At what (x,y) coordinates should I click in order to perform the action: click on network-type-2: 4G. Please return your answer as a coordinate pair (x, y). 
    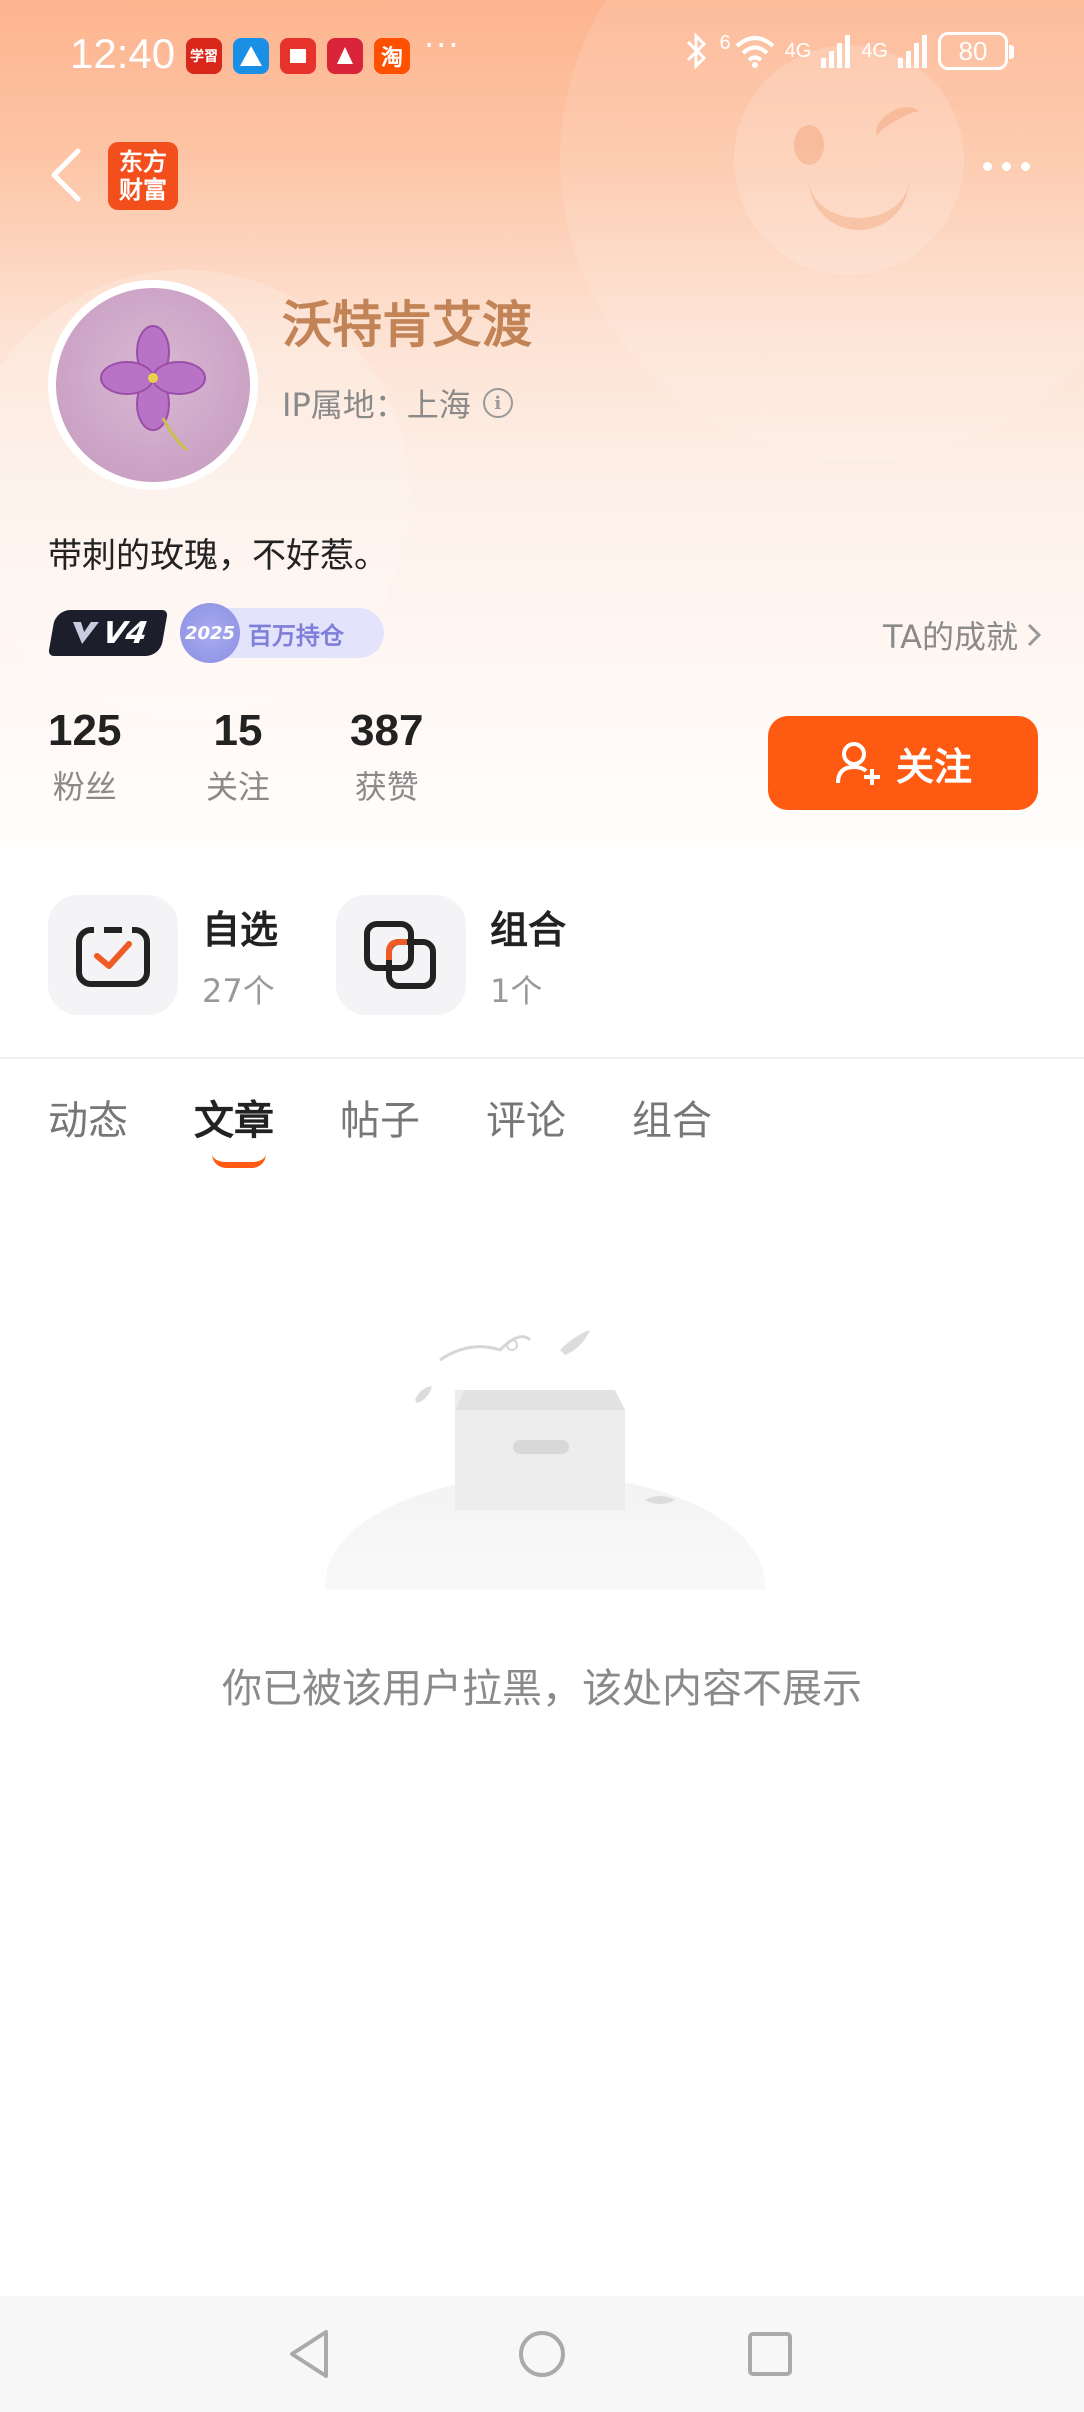
    Looking at the image, I should click on (874, 50).